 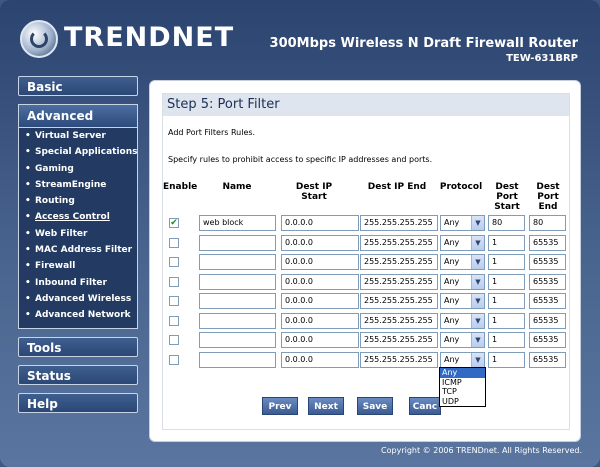 I want to click on protocol-option-icmp: ICMP, so click(x=462, y=383).